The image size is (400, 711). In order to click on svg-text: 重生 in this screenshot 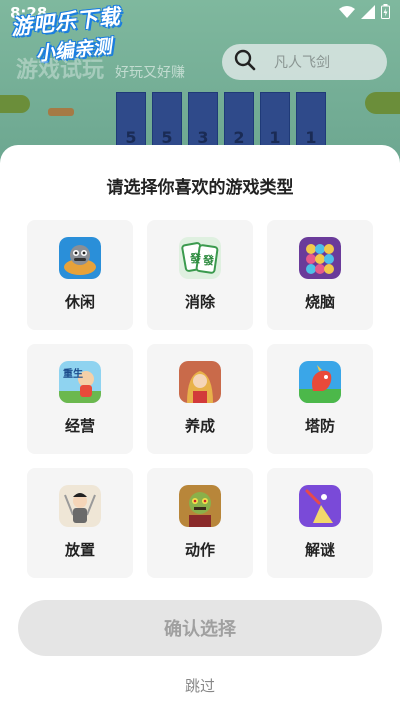, I will do `click(73, 373)`.